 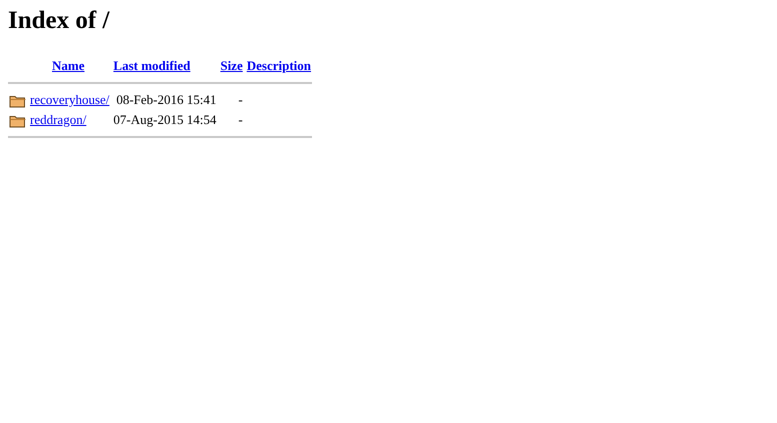 What do you see at coordinates (68, 65) in the screenshot?
I see `column-header-link: Name` at bounding box center [68, 65].